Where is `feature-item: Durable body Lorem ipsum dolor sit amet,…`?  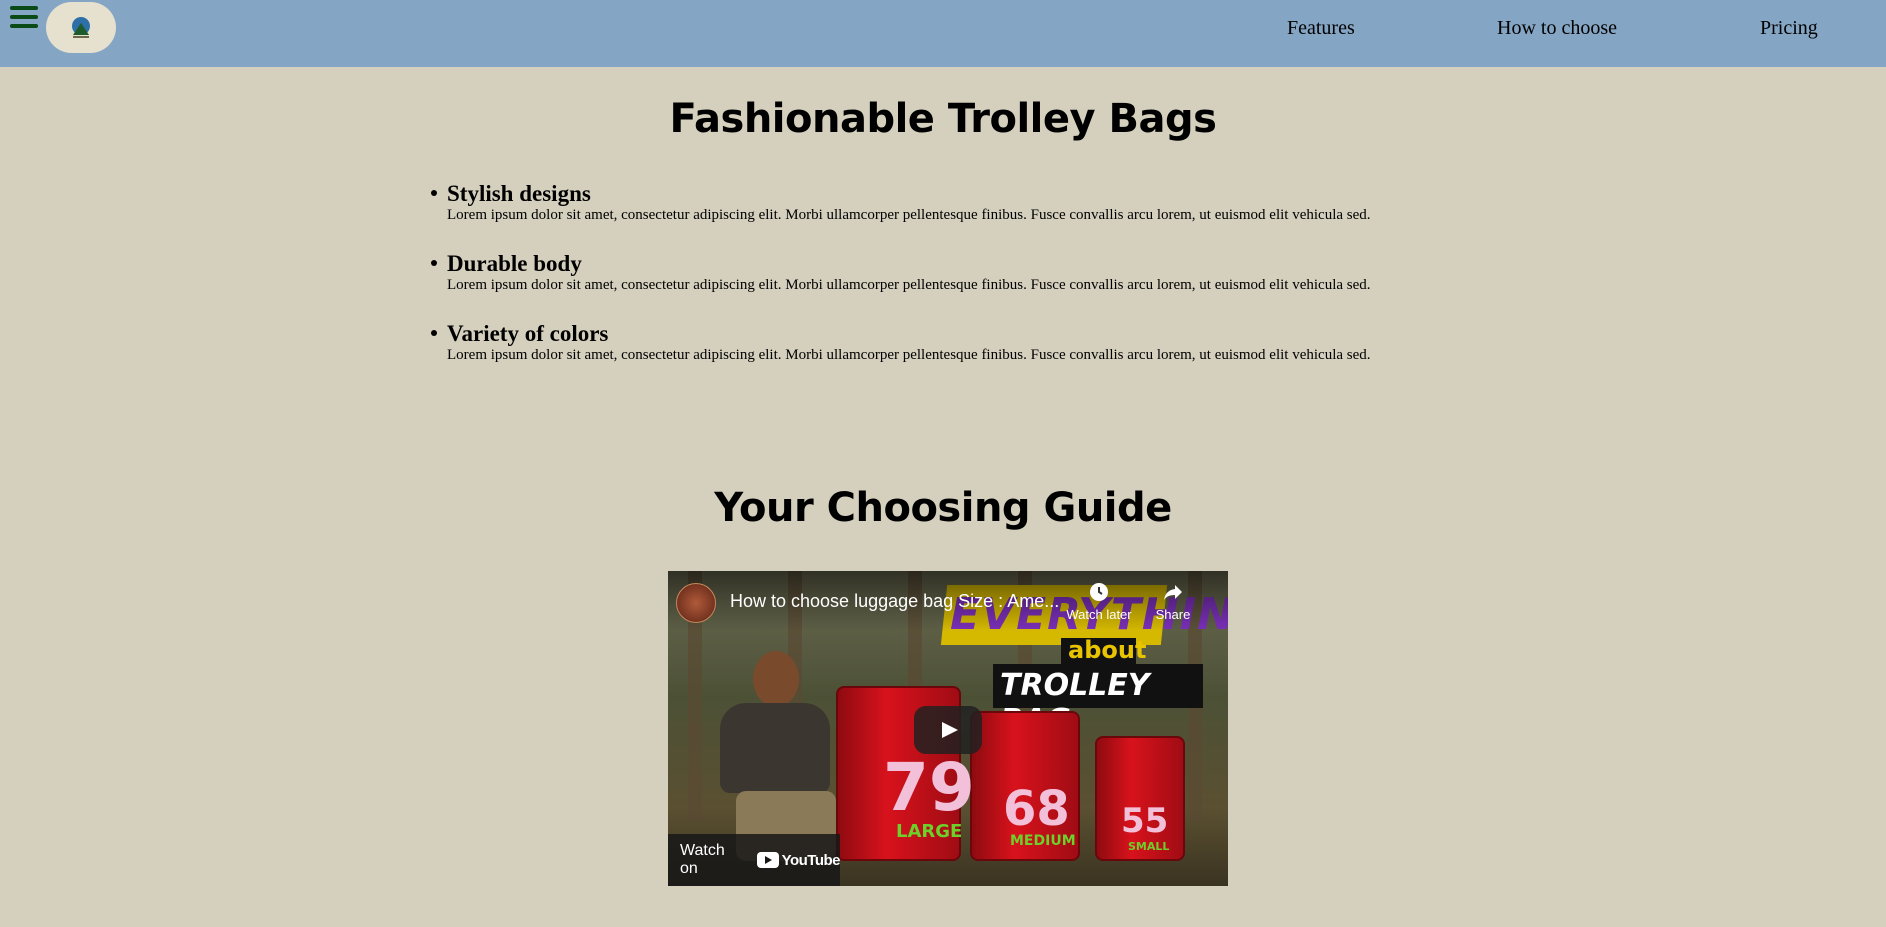
feature-item: Durable body Lorem ipsum dolor sit amet,… is located at coordinates (961, 272).